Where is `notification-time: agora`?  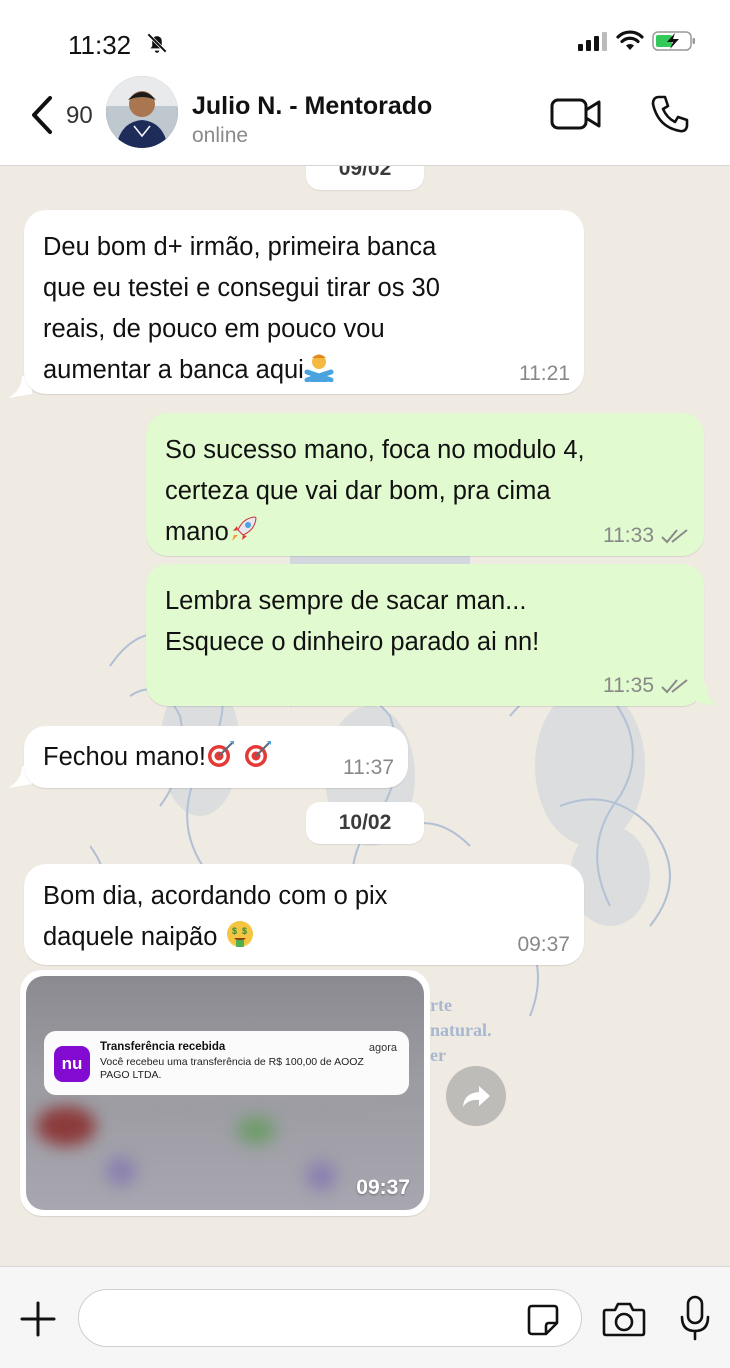 notification-time: agora is located at coordinates (382, 1048).